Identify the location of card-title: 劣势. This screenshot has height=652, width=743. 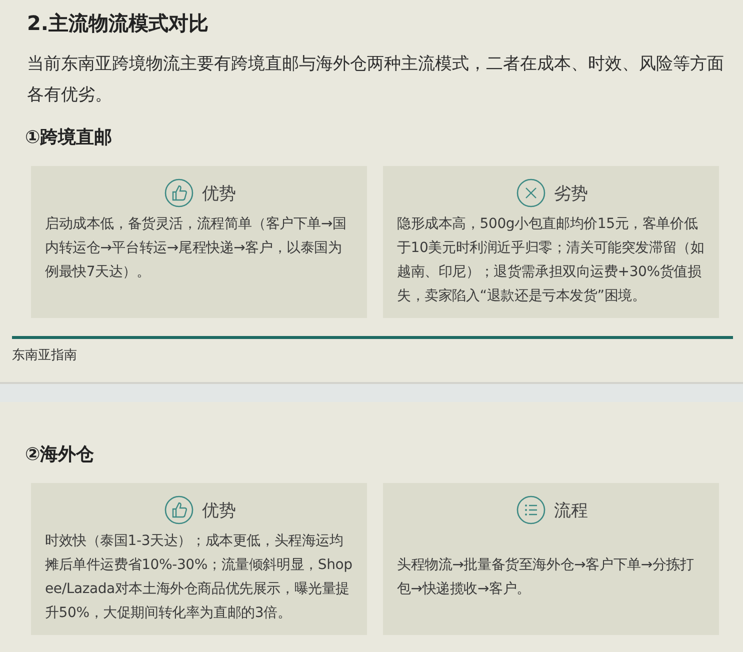
(571, 193).